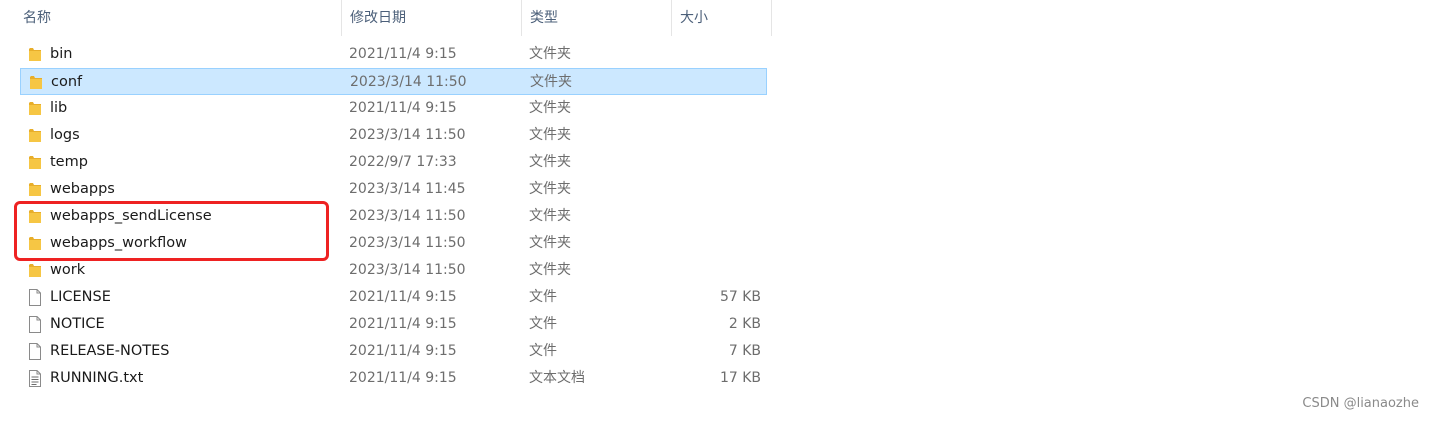  I want to click on file-name: webapps, so click(82, 189).